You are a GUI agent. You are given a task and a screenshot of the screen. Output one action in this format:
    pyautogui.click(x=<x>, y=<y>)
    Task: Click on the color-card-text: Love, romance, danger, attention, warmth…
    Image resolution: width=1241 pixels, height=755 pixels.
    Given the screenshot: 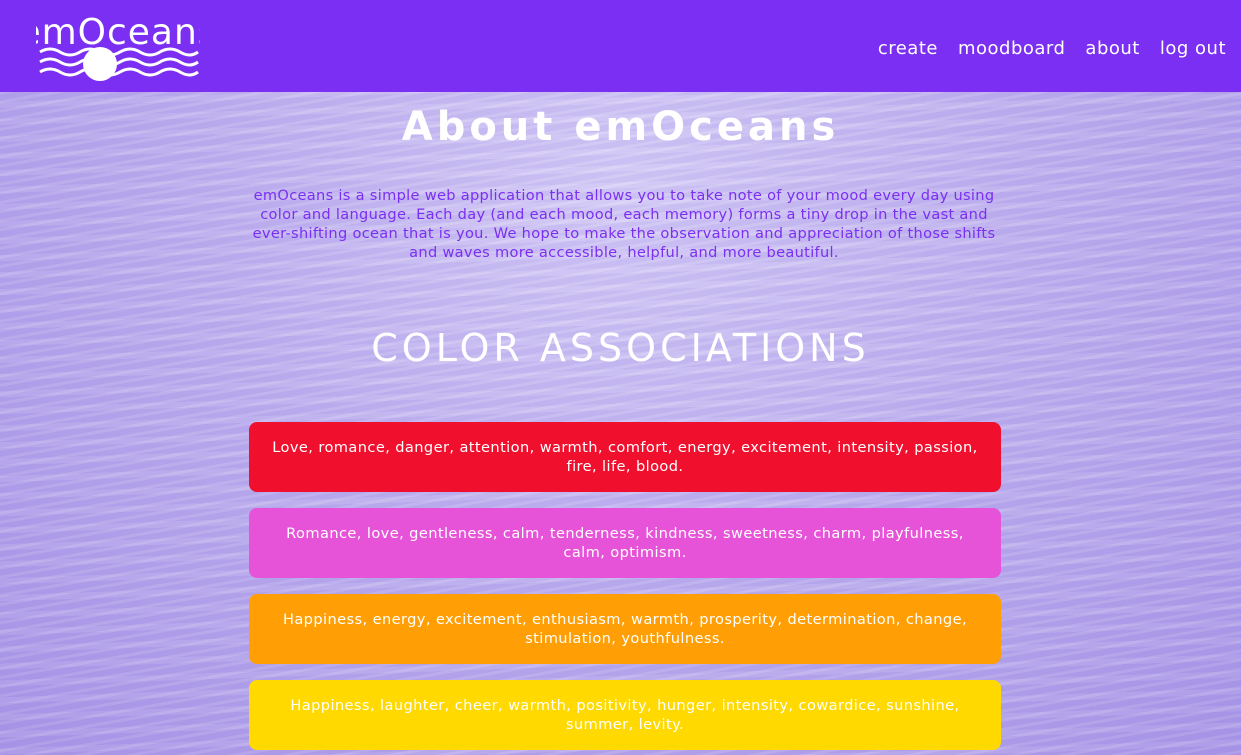 What is the action you would take?
    pyautogui.click(x=625, y=457)
    